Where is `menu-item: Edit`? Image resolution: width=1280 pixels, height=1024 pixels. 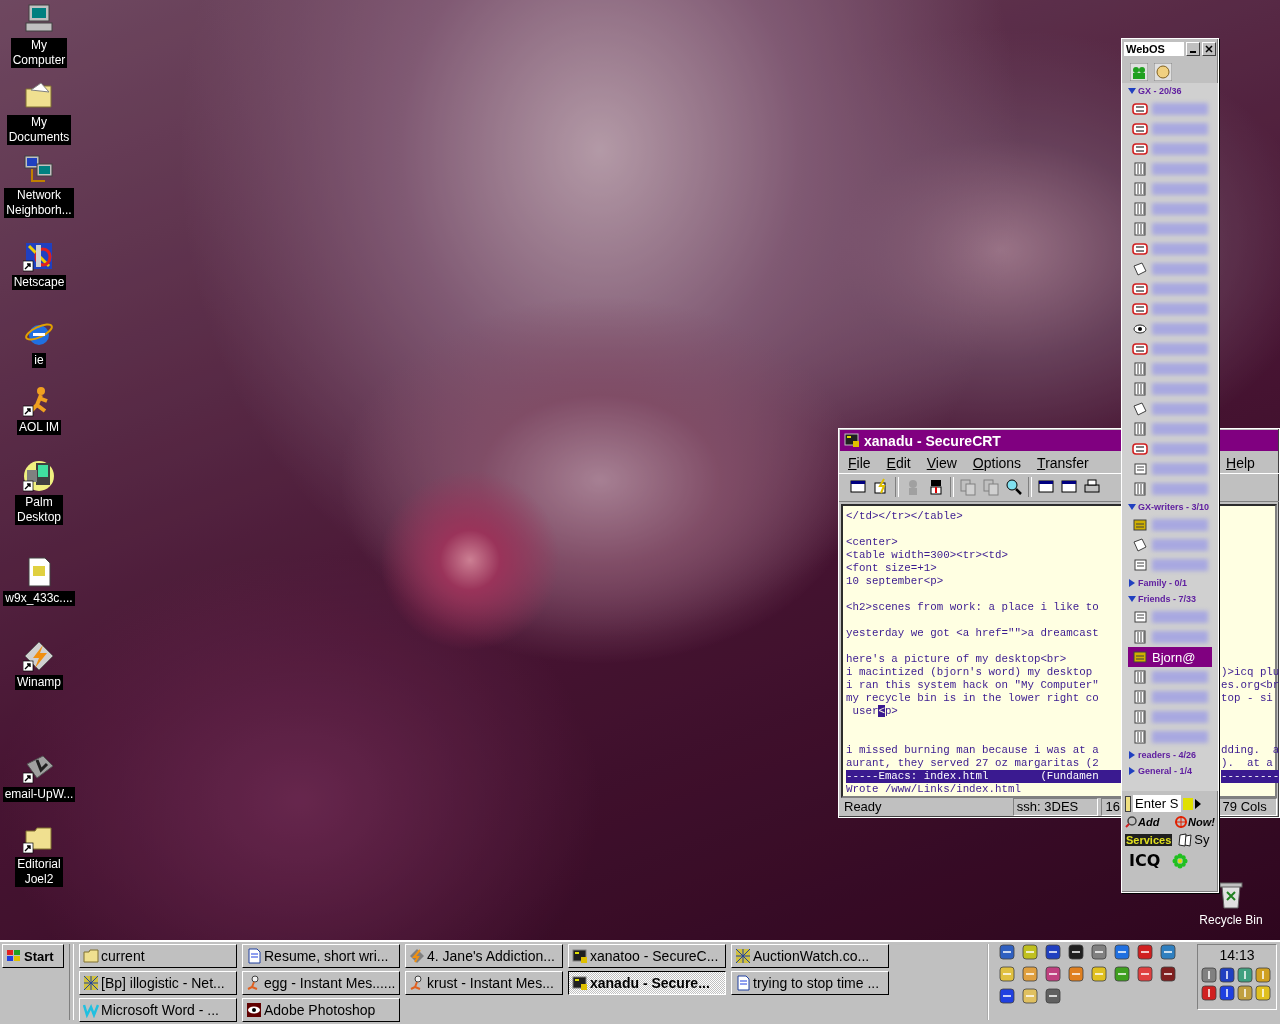
menu-item: Edit is located at coordinates (897, 462).